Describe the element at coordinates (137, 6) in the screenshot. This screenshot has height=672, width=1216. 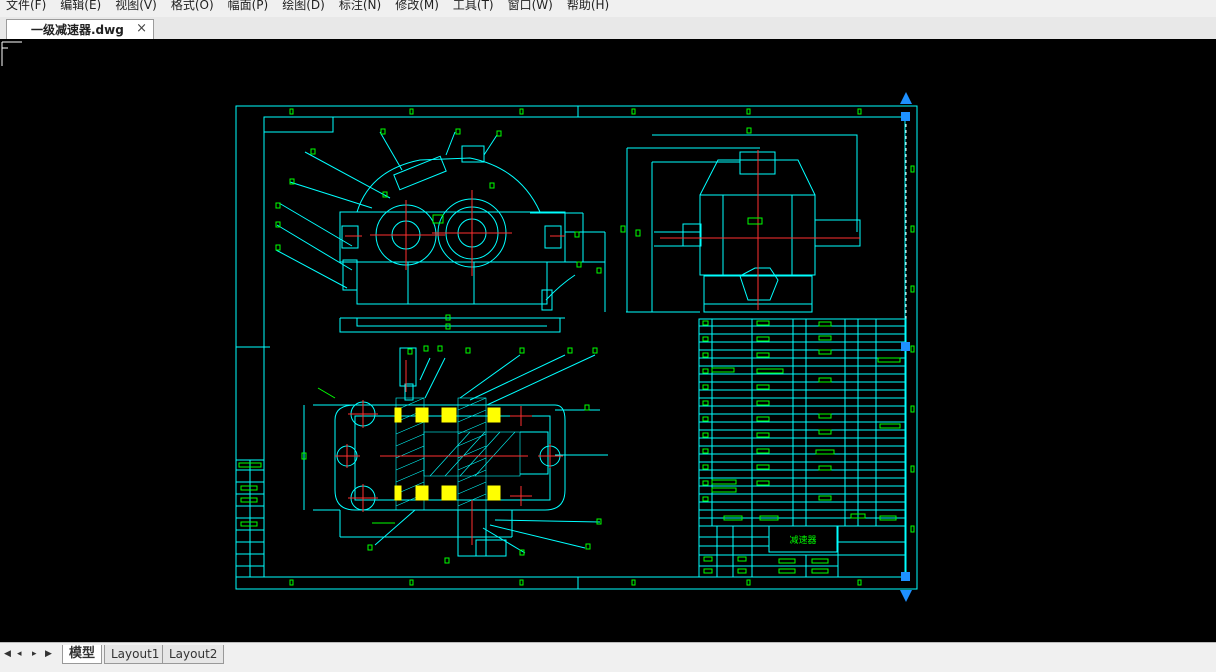
I see `menu-view: 视图(V)` at that location.